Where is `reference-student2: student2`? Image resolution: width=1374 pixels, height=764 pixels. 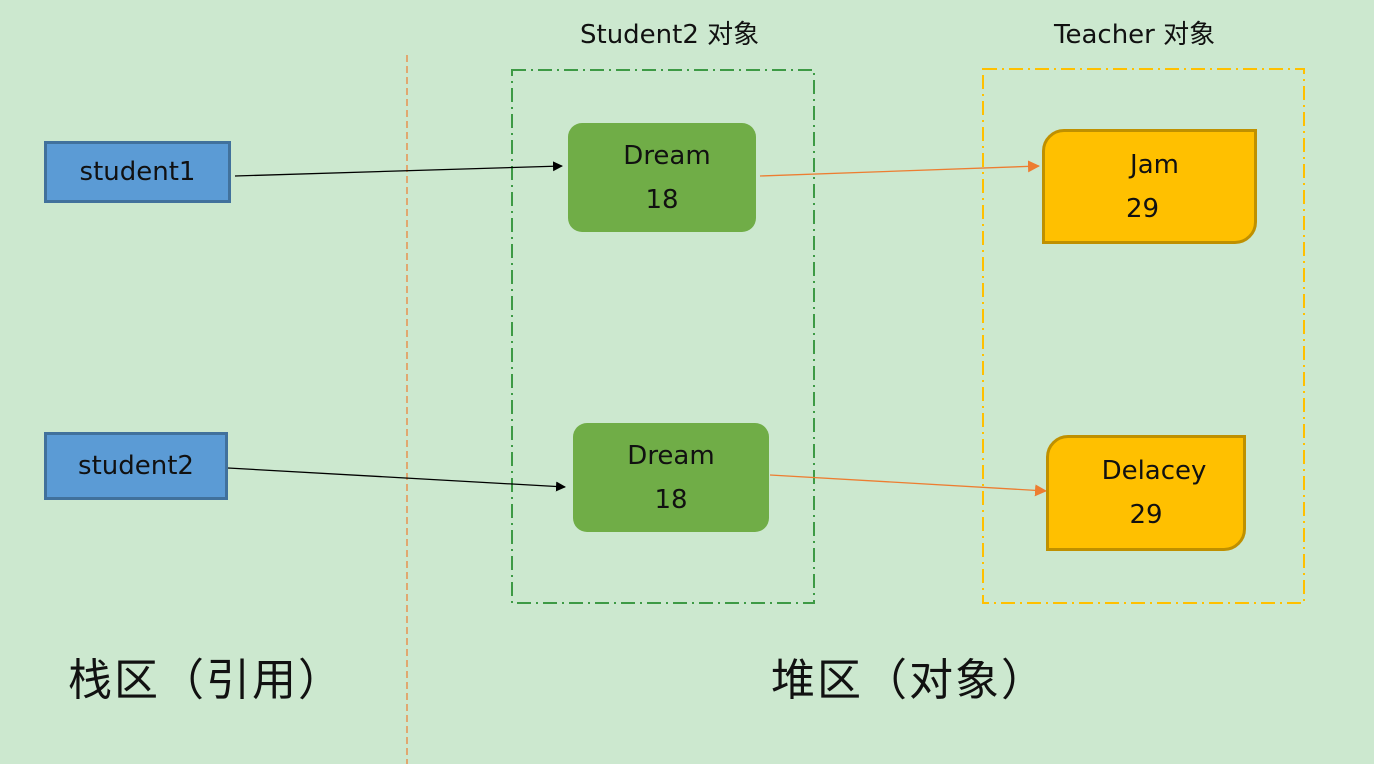
reference-student2: student2 is located at coordinates (136, 466).